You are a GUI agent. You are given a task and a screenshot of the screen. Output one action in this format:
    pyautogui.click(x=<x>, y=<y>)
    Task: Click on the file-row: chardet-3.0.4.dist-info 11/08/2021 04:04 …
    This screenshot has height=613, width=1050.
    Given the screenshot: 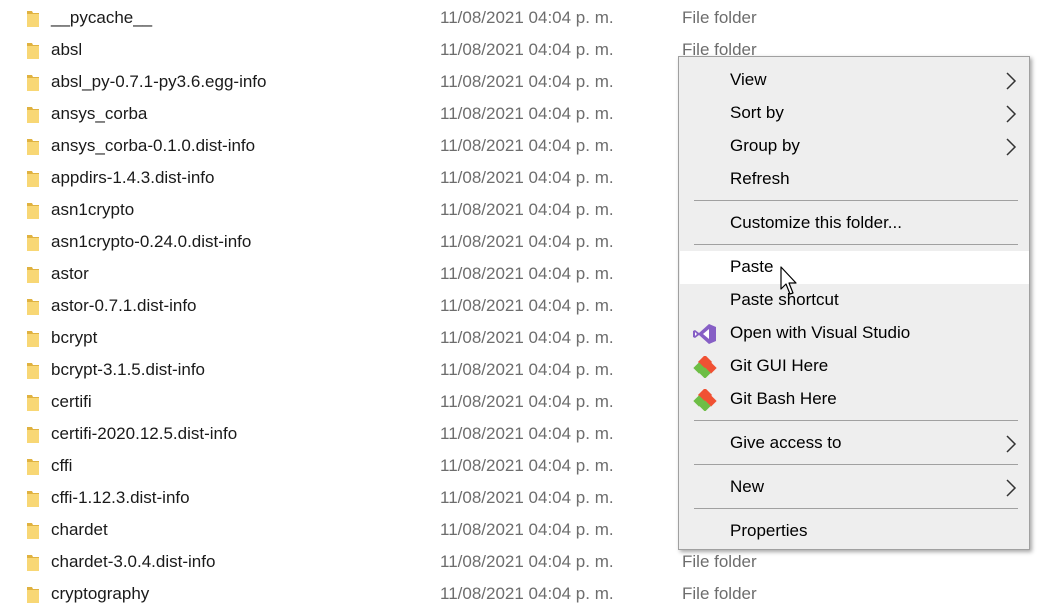 What is the action you would take?
    pyautogui.click(x=525, y=563)
    